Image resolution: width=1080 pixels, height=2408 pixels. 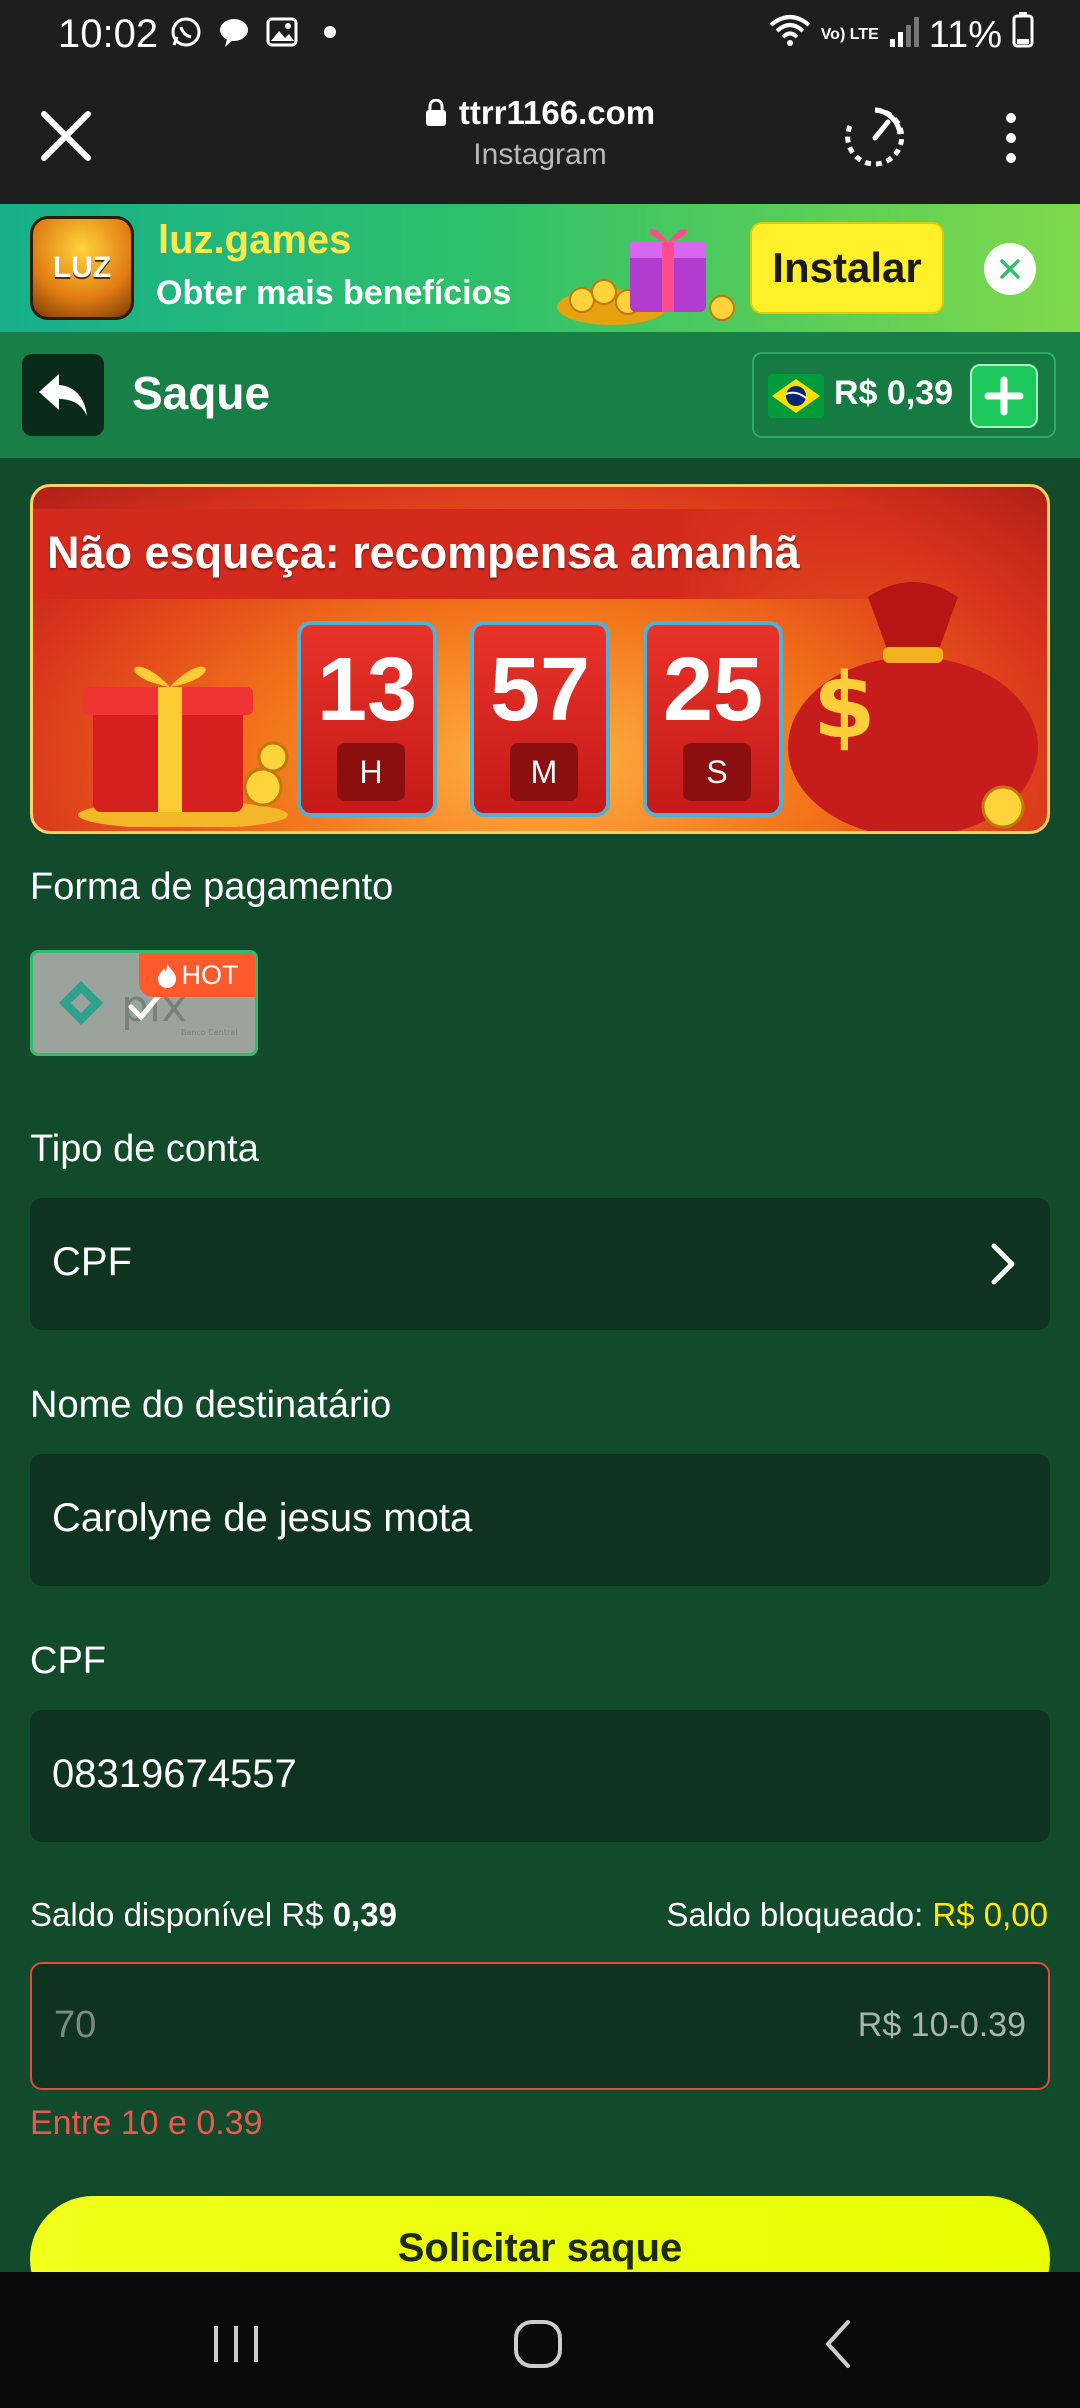 I want to click on plus-icon, so click(x=1004, y=396).